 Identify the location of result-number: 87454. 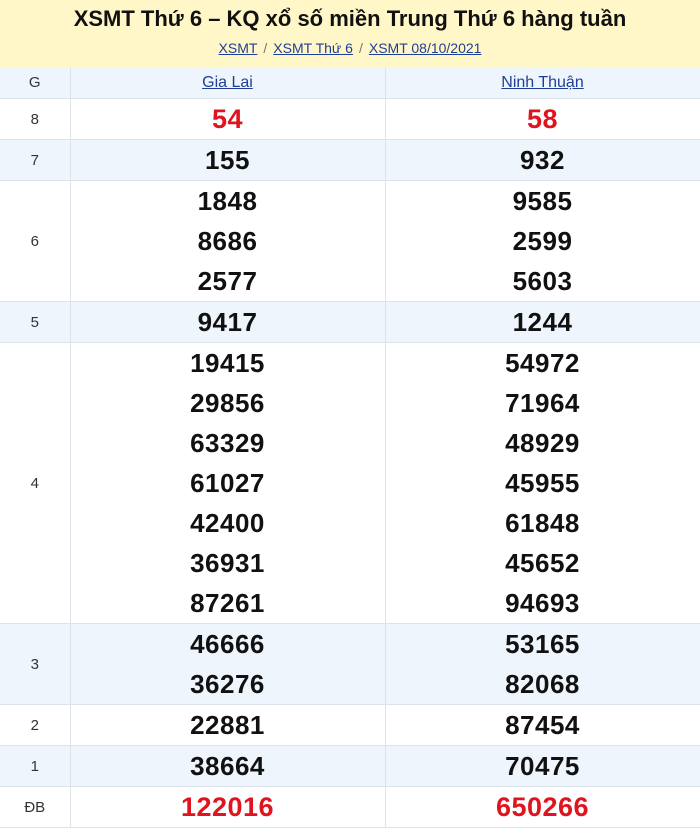
(542, 725).